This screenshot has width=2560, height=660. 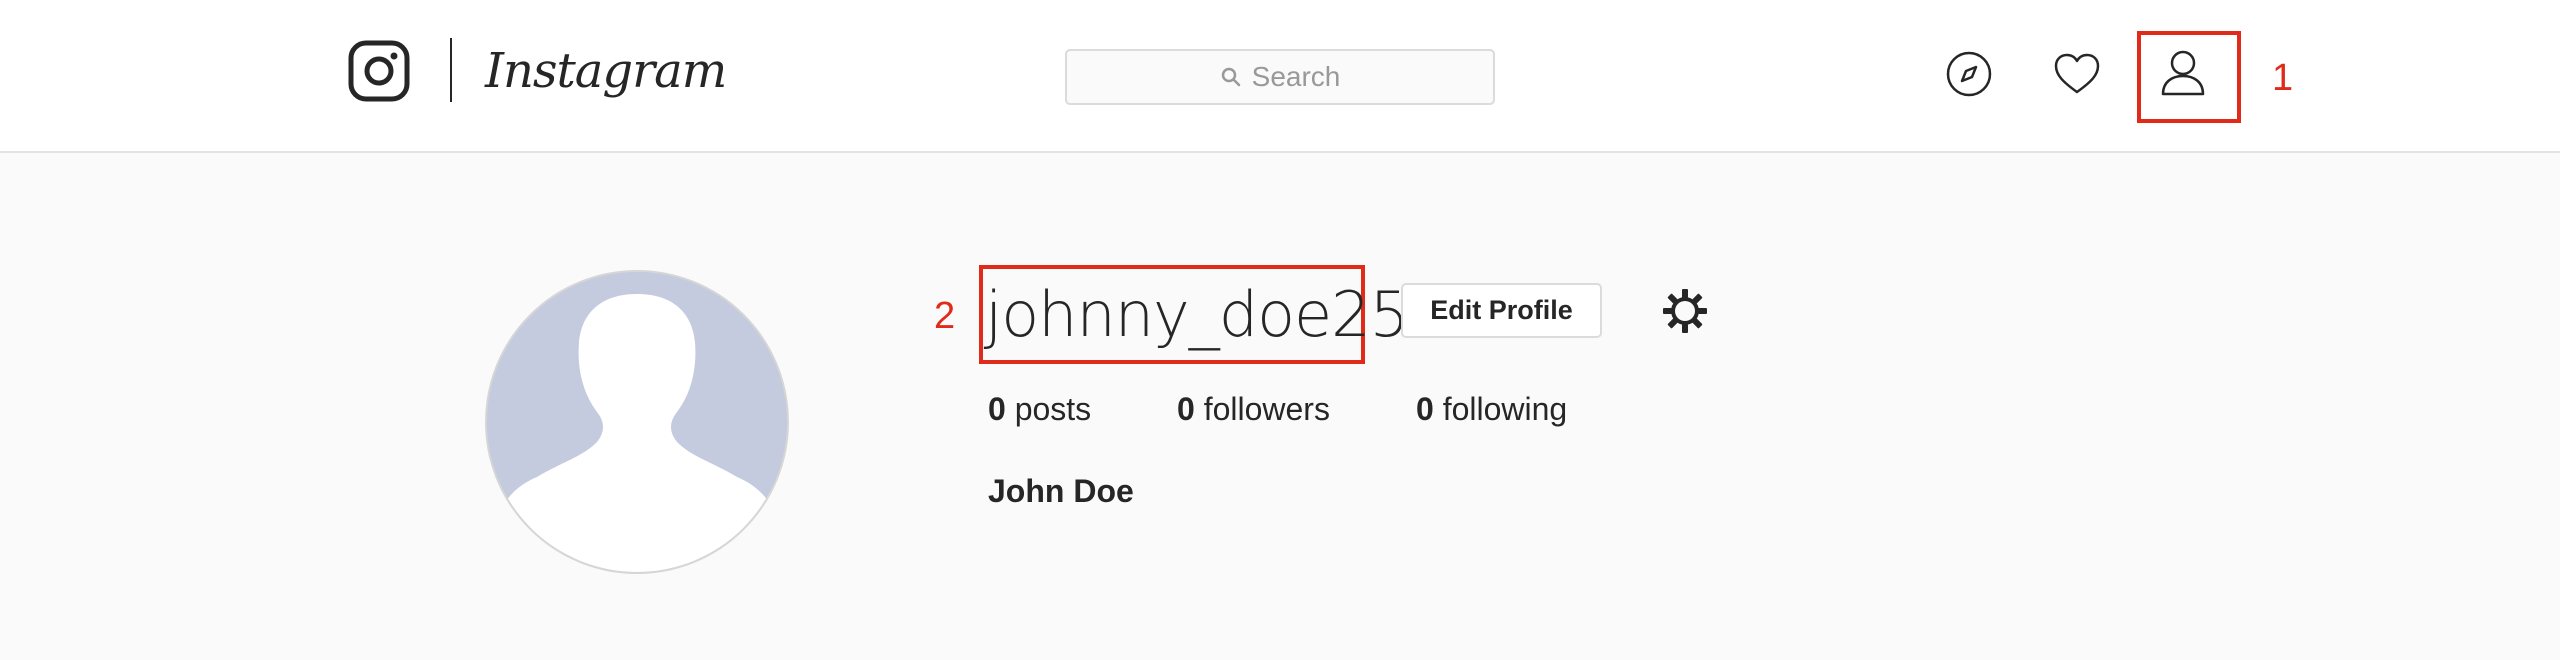 I want to click on profile-avatar, so click(x=637, y=422).